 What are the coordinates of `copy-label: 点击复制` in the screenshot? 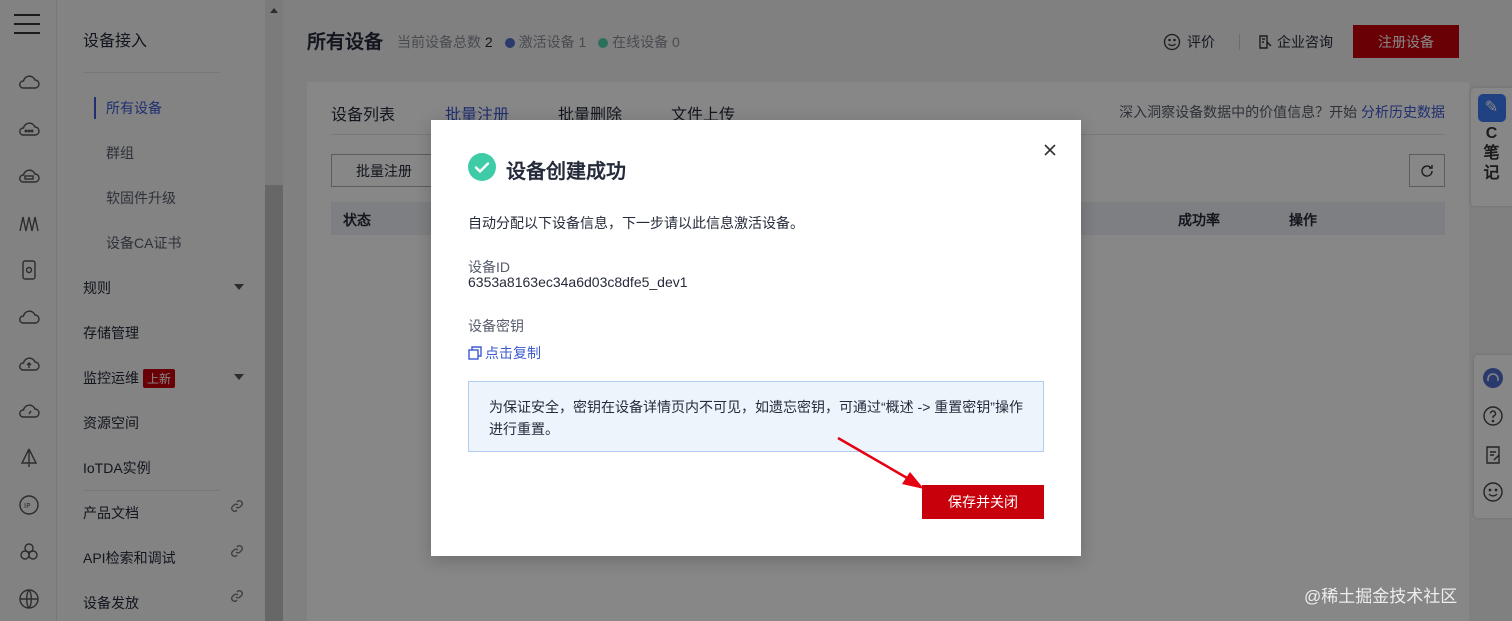 It's located at (513, 353).